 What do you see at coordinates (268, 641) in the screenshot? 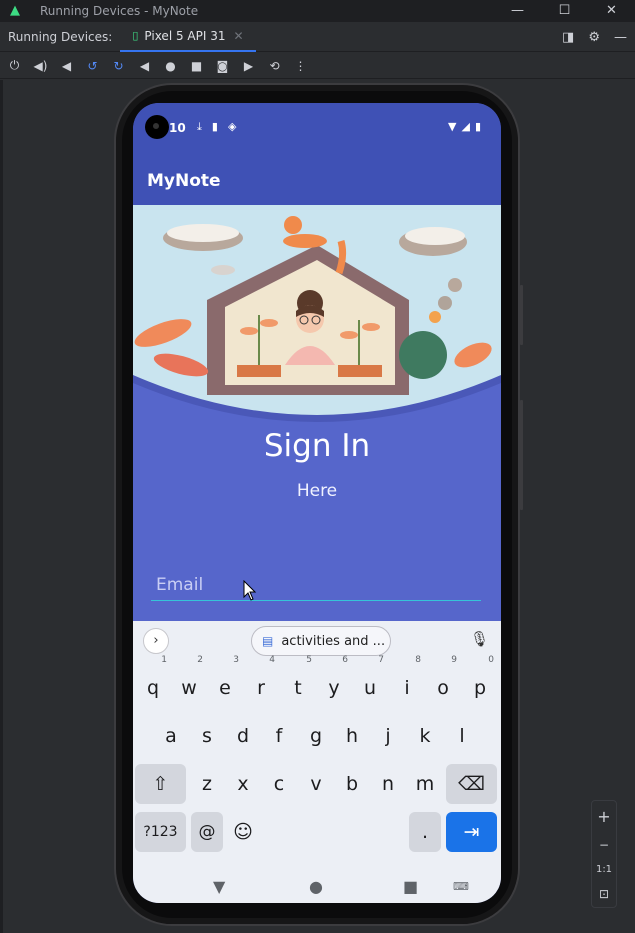
I see `clipboard-icon: ▤` at bounding box center [268, 641].